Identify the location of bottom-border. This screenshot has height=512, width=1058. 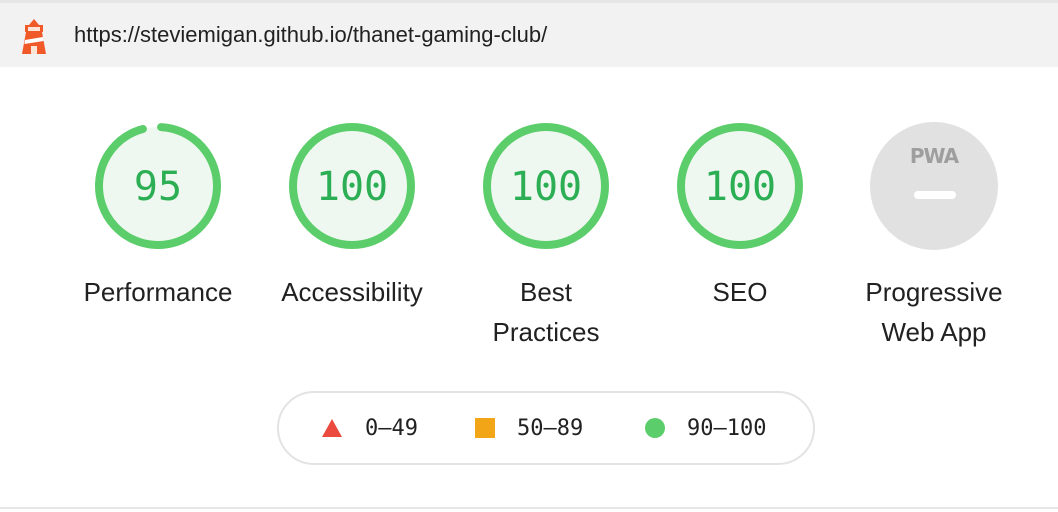
(529, 508).